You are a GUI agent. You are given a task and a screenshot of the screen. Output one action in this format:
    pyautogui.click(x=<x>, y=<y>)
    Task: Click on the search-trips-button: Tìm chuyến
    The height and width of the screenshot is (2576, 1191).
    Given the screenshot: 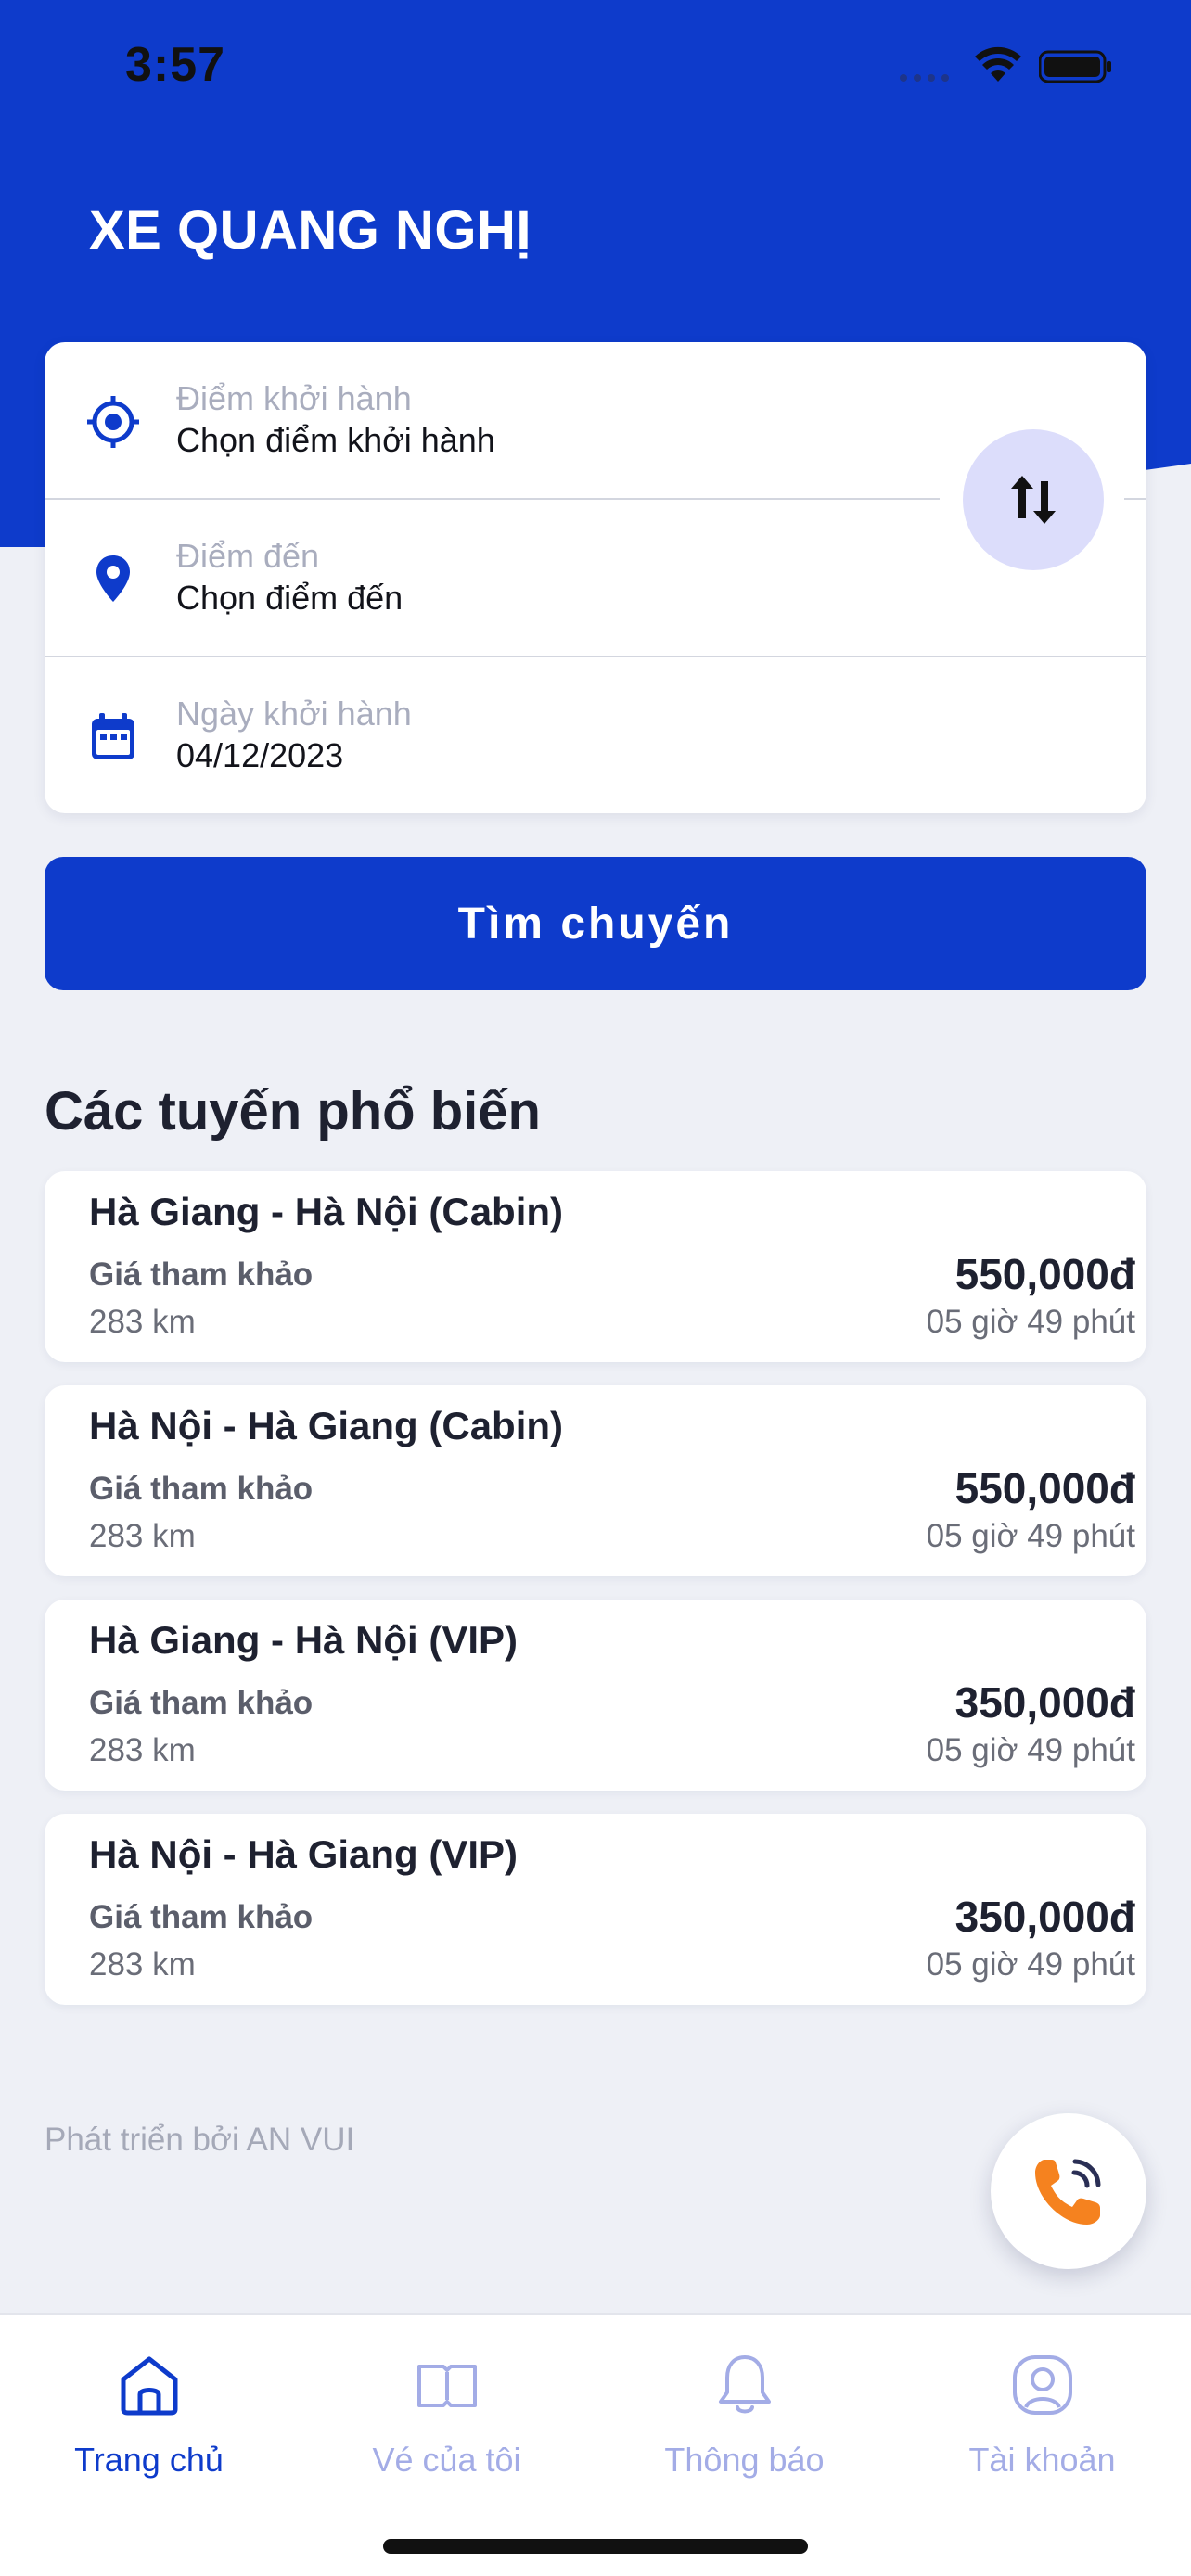 What is the action you would take?
    pyautogui.click(x=595, y=923)
    